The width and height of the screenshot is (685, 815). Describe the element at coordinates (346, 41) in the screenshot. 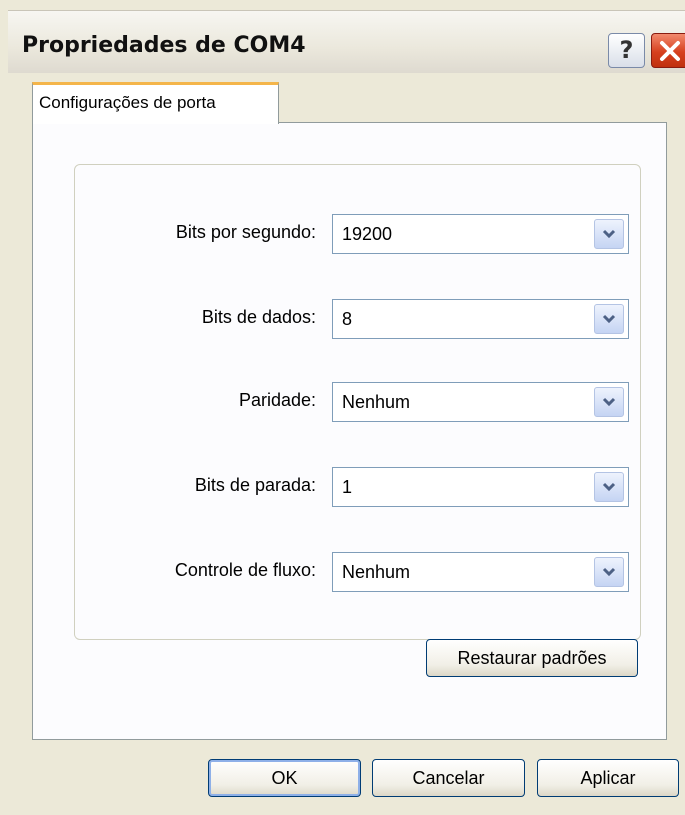

I see `title-bar: Propriedades de COM4 ?` at that location.